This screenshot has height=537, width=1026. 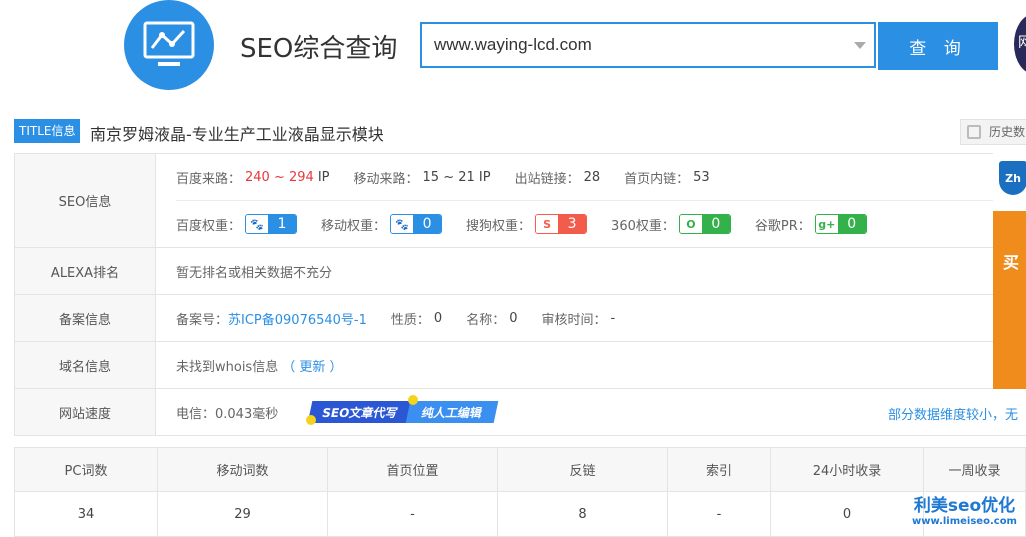 I want to click on seo-writing-banner: SEO文章代写 纯人工编辑, so click(x=402, y=410).